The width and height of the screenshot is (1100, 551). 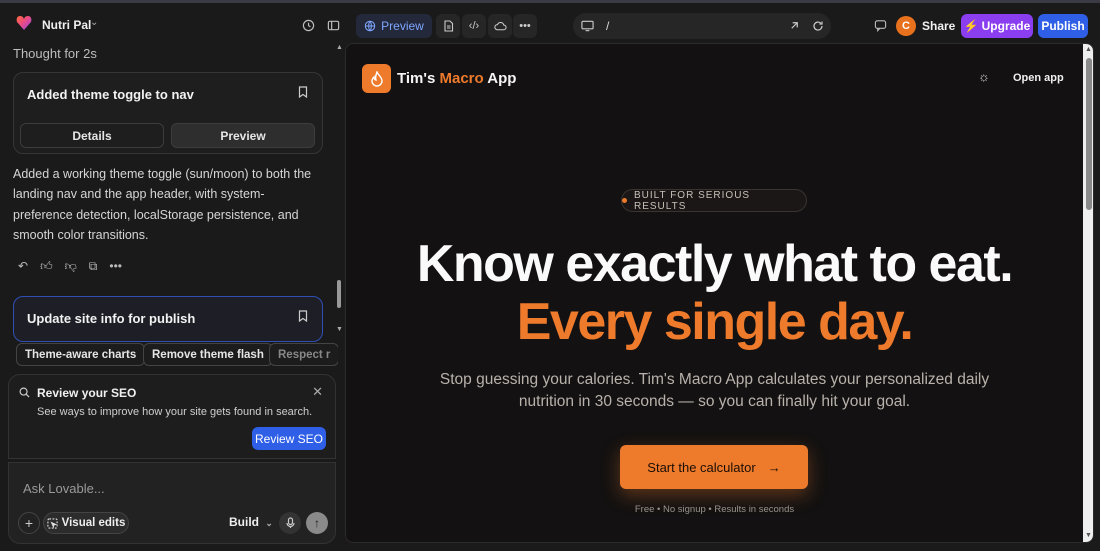 What do you see at coordinates (1006, 26) in the screenshot?
I see `upgrade-label: Upgrade` at bounding box center [1006, 26].